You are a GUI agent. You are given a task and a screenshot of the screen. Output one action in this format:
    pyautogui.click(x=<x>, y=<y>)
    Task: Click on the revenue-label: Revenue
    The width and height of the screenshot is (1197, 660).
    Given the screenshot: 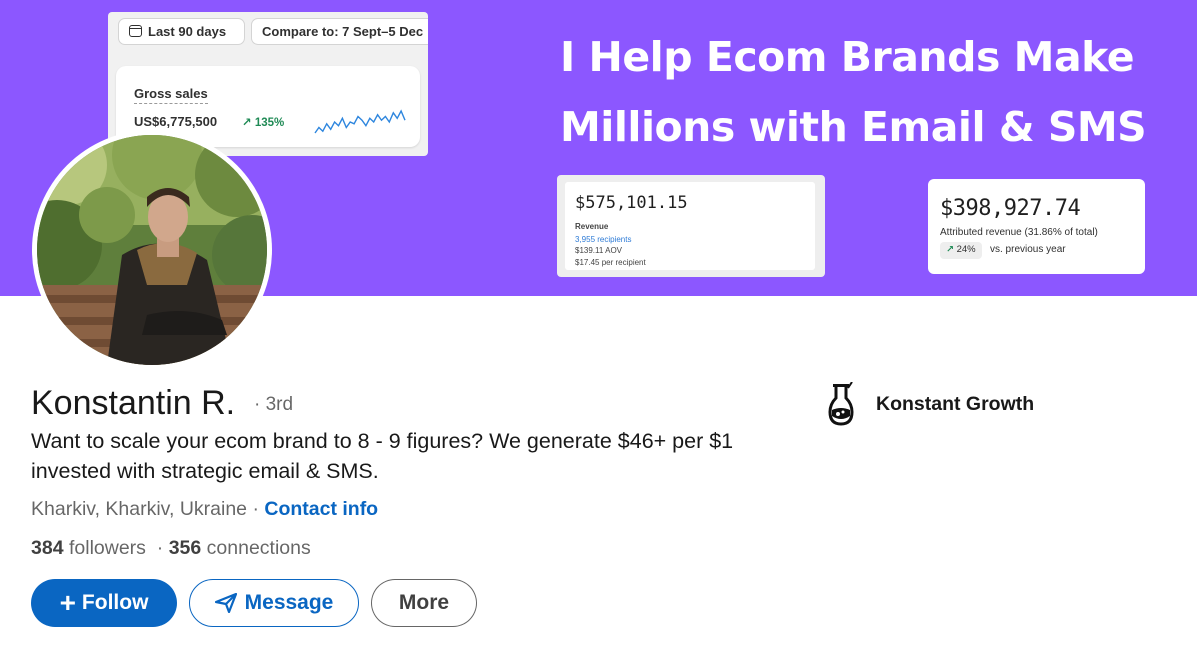 What is the action you would take?
    pyautogui.click(x=592, y=226)
    